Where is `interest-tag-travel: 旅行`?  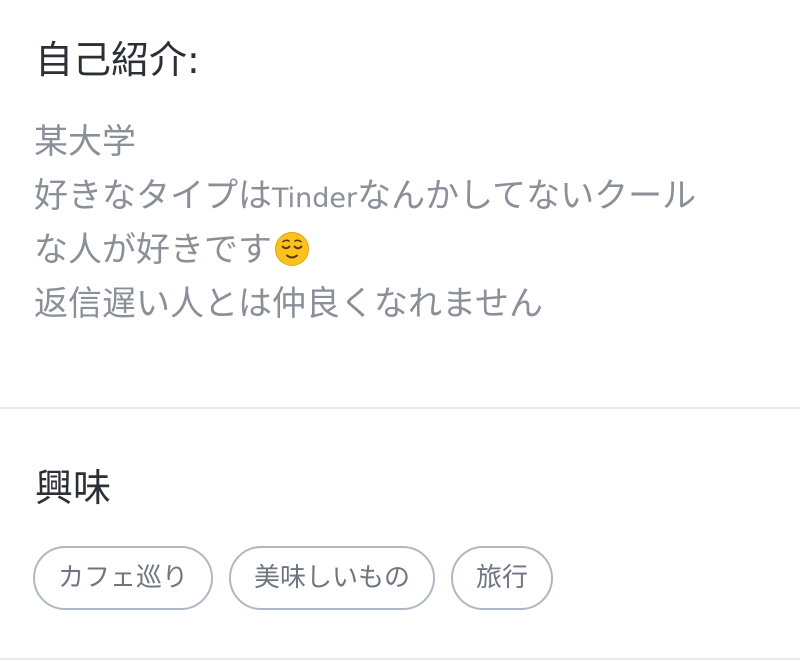
interest-tag-travel: 旅行 is located at coordinates (502, 578).